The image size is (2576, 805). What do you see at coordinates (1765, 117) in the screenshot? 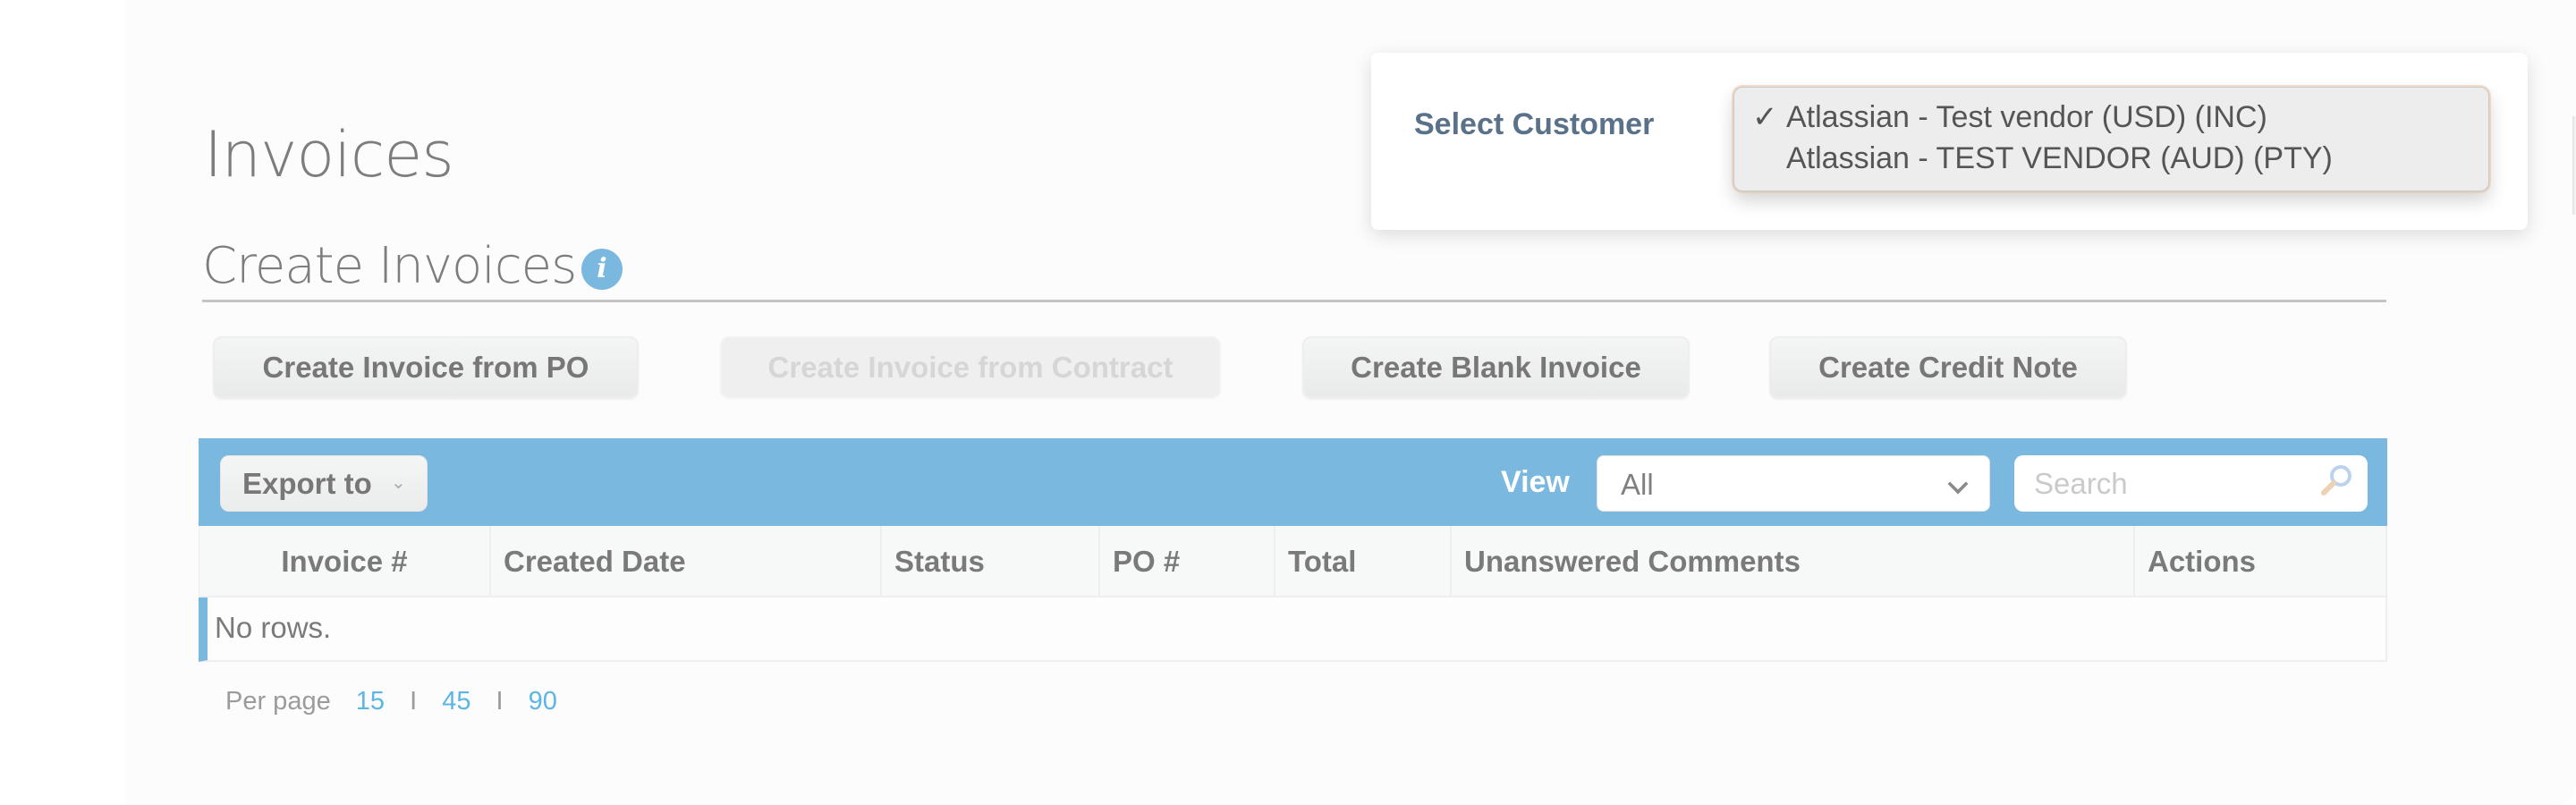
I see `checkmark-icon: ✓` at bounding box center [1765, 117].